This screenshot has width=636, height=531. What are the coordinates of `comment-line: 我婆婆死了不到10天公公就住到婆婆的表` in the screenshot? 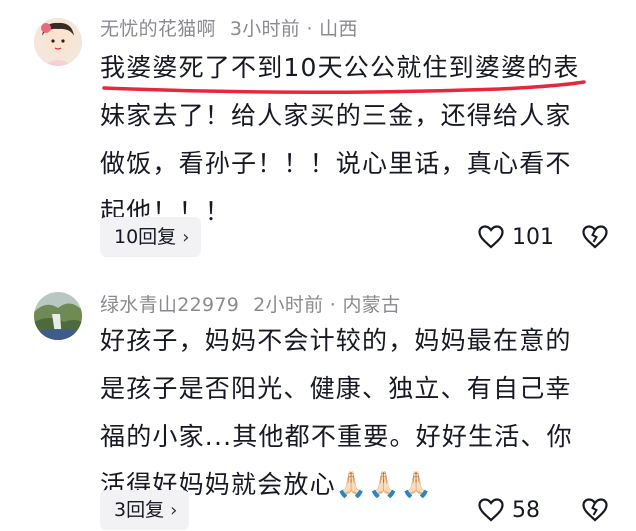 It's located at (340, 67).